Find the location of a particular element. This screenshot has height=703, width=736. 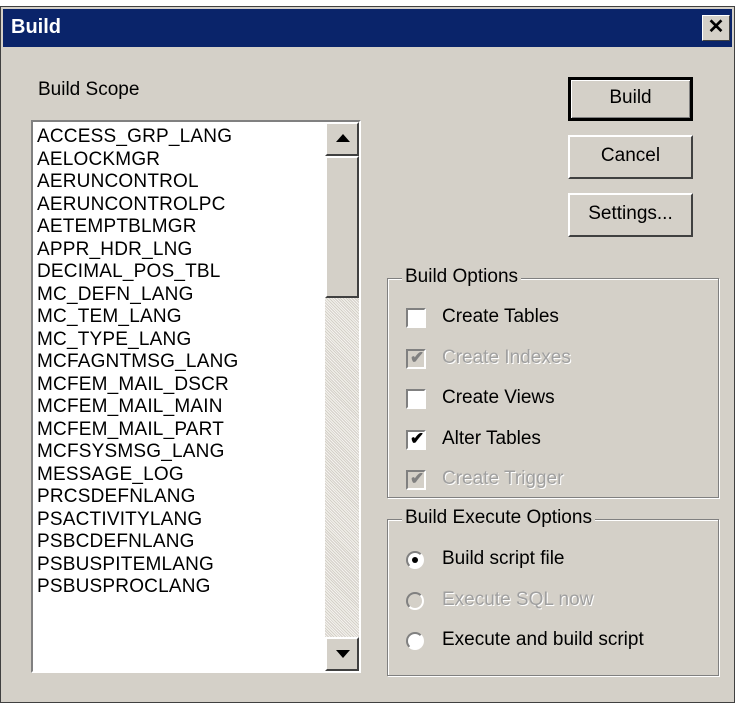

scroll-down-button is located at coordinates (342, 654).